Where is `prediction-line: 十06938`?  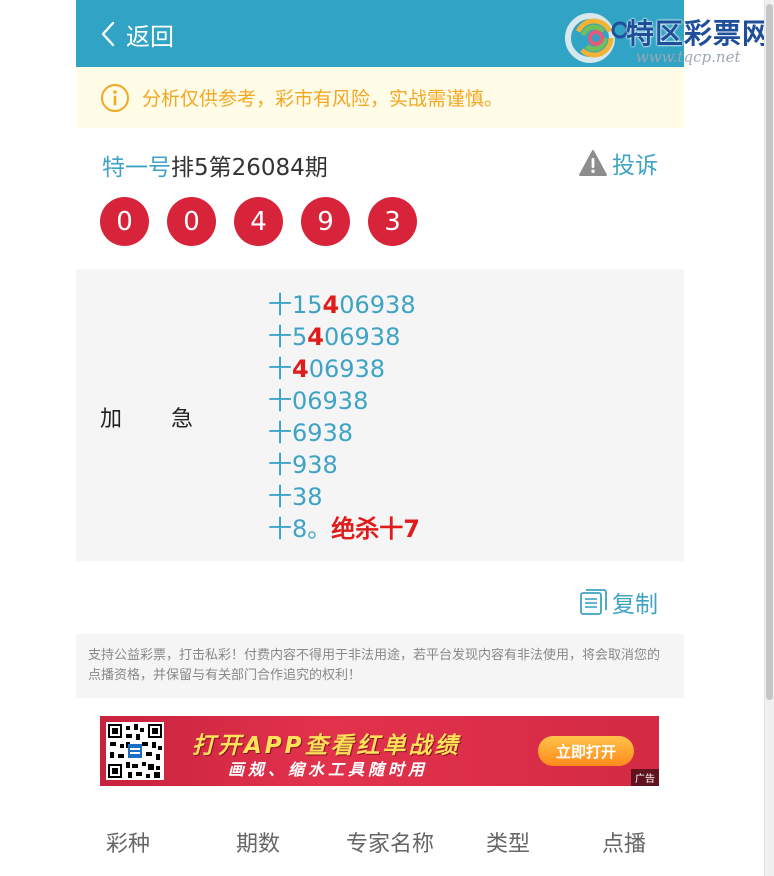 prediction-line: 十06938 is located at coordinates (318, 401).